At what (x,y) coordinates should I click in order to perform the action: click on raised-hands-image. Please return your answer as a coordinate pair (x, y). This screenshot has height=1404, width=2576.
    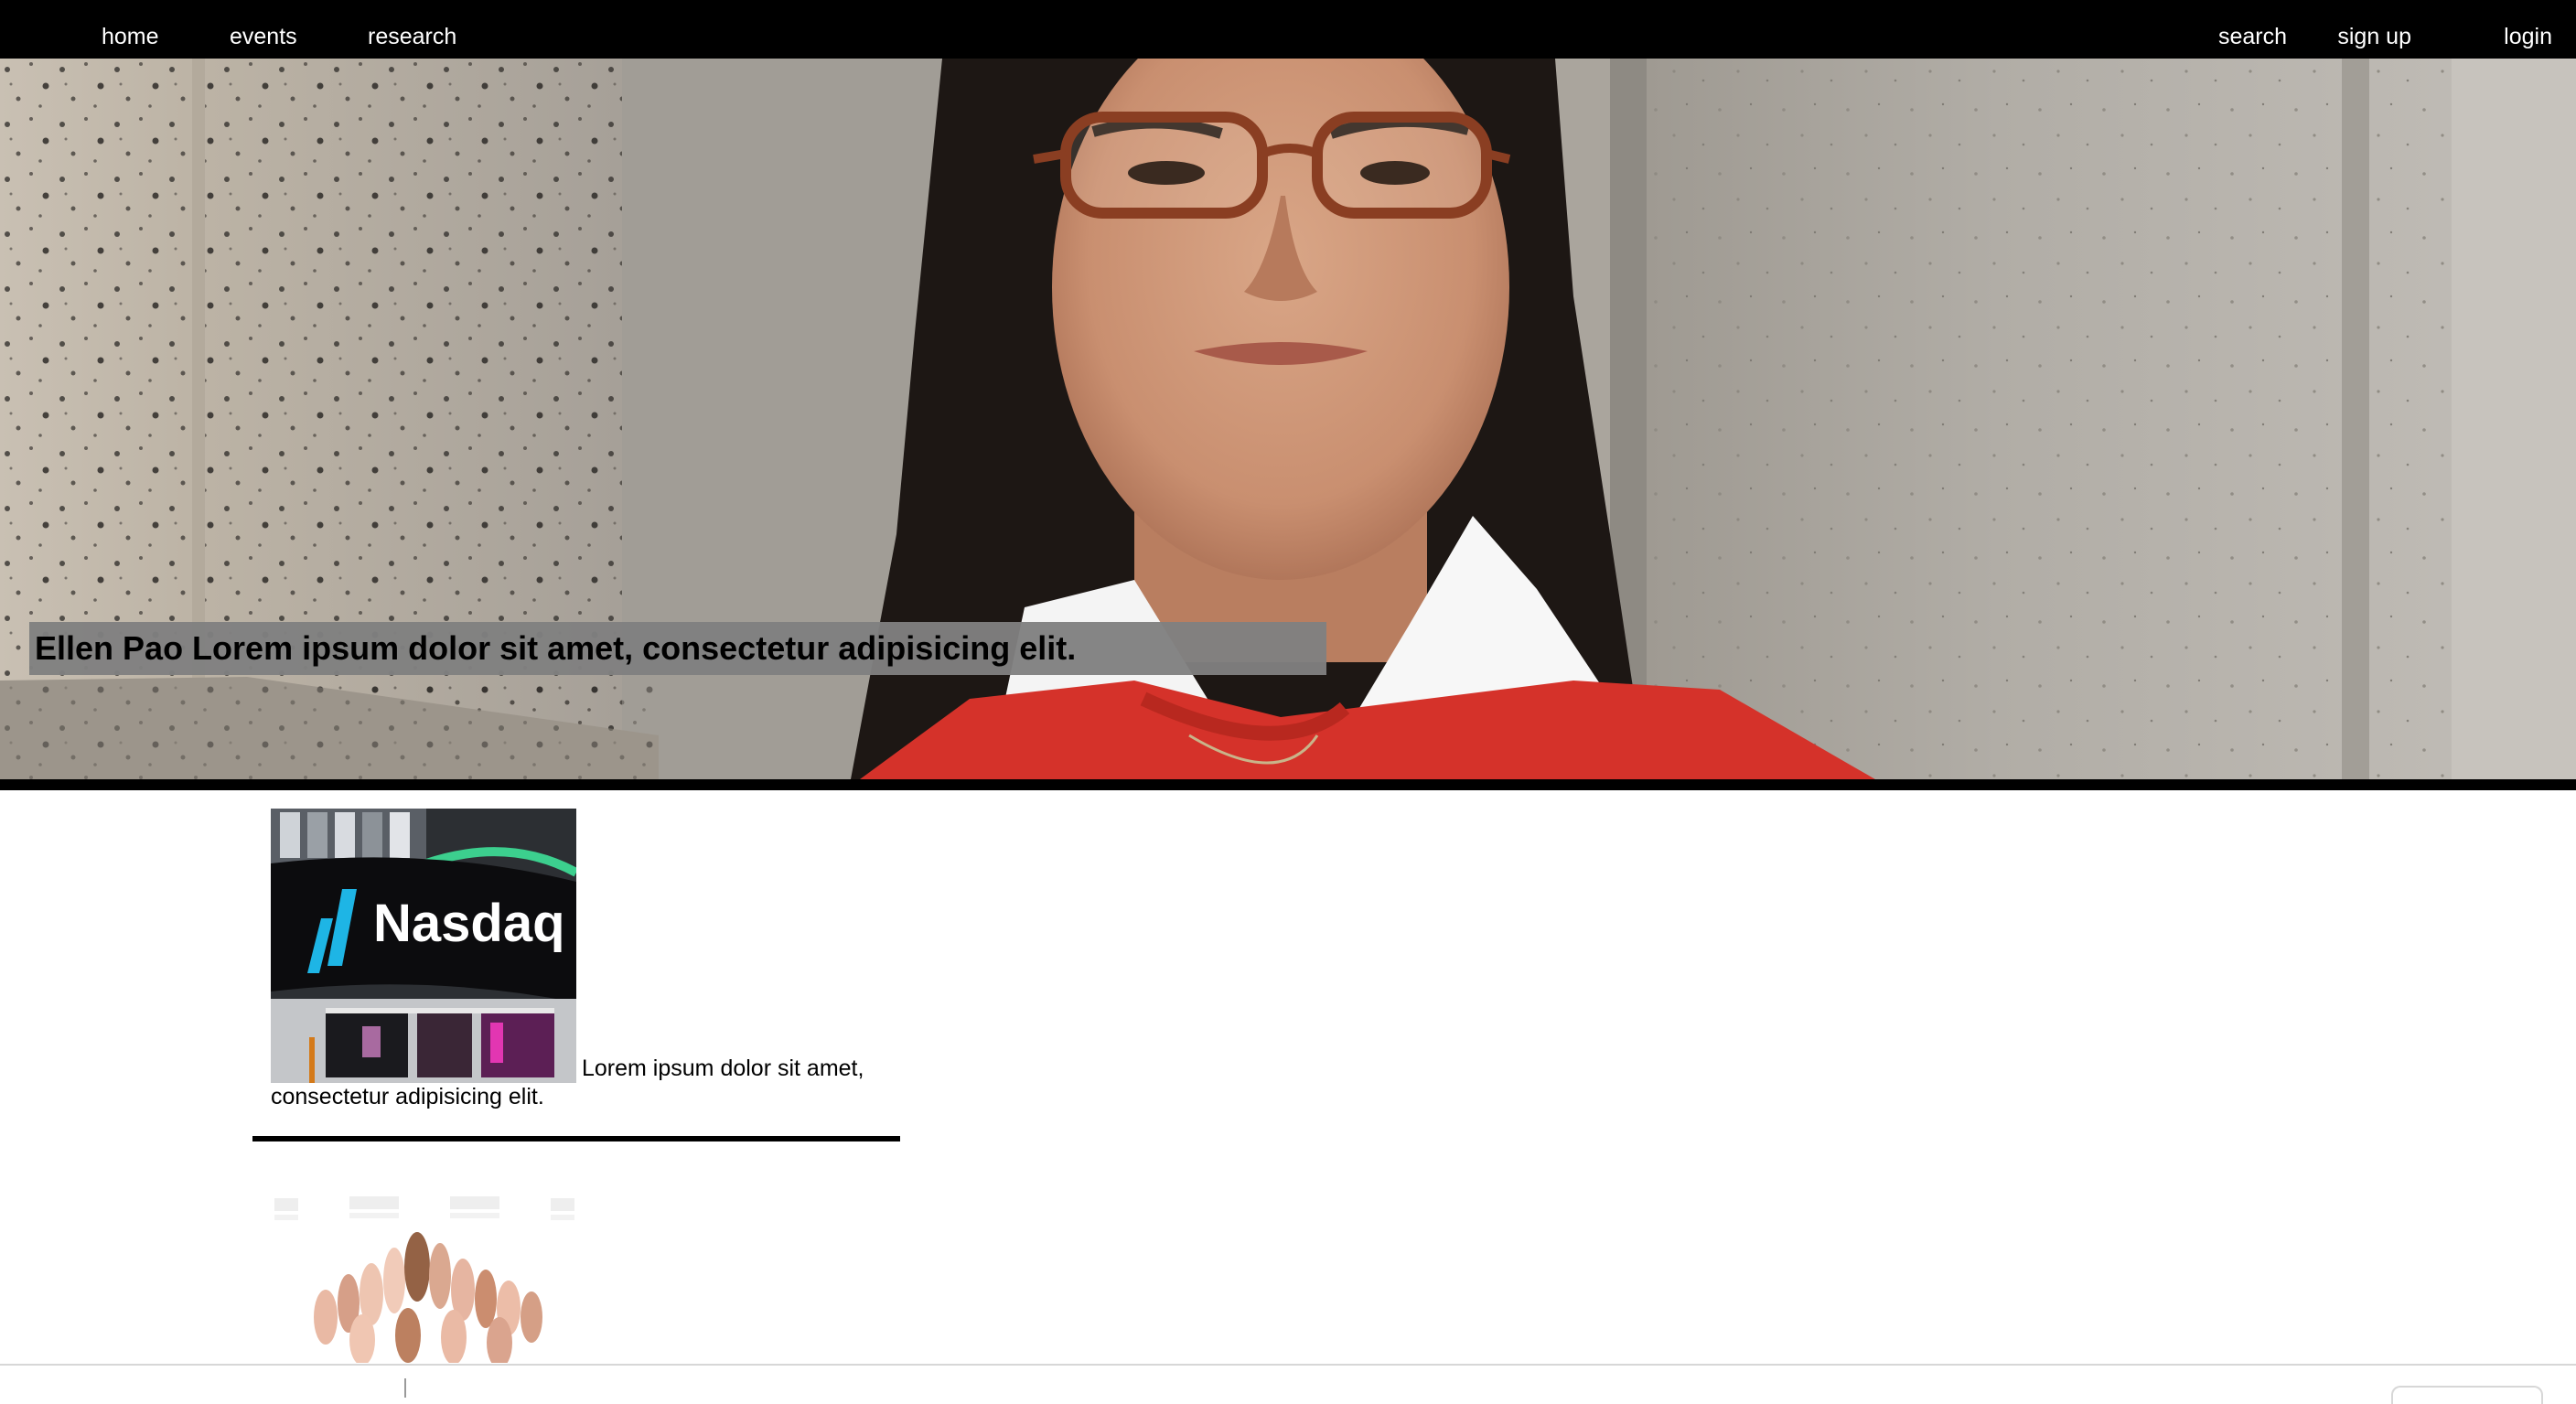
    Looking at the image, I should click on (423, 1271).